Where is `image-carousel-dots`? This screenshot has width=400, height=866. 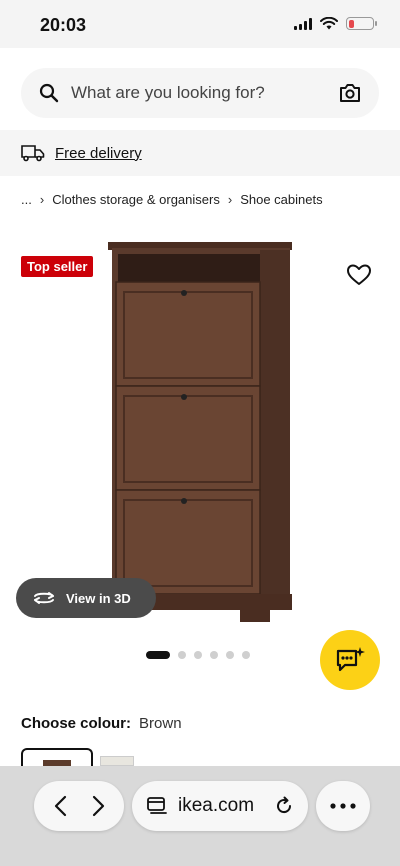 image-carousel-dots is located at coordinates (198, 655).